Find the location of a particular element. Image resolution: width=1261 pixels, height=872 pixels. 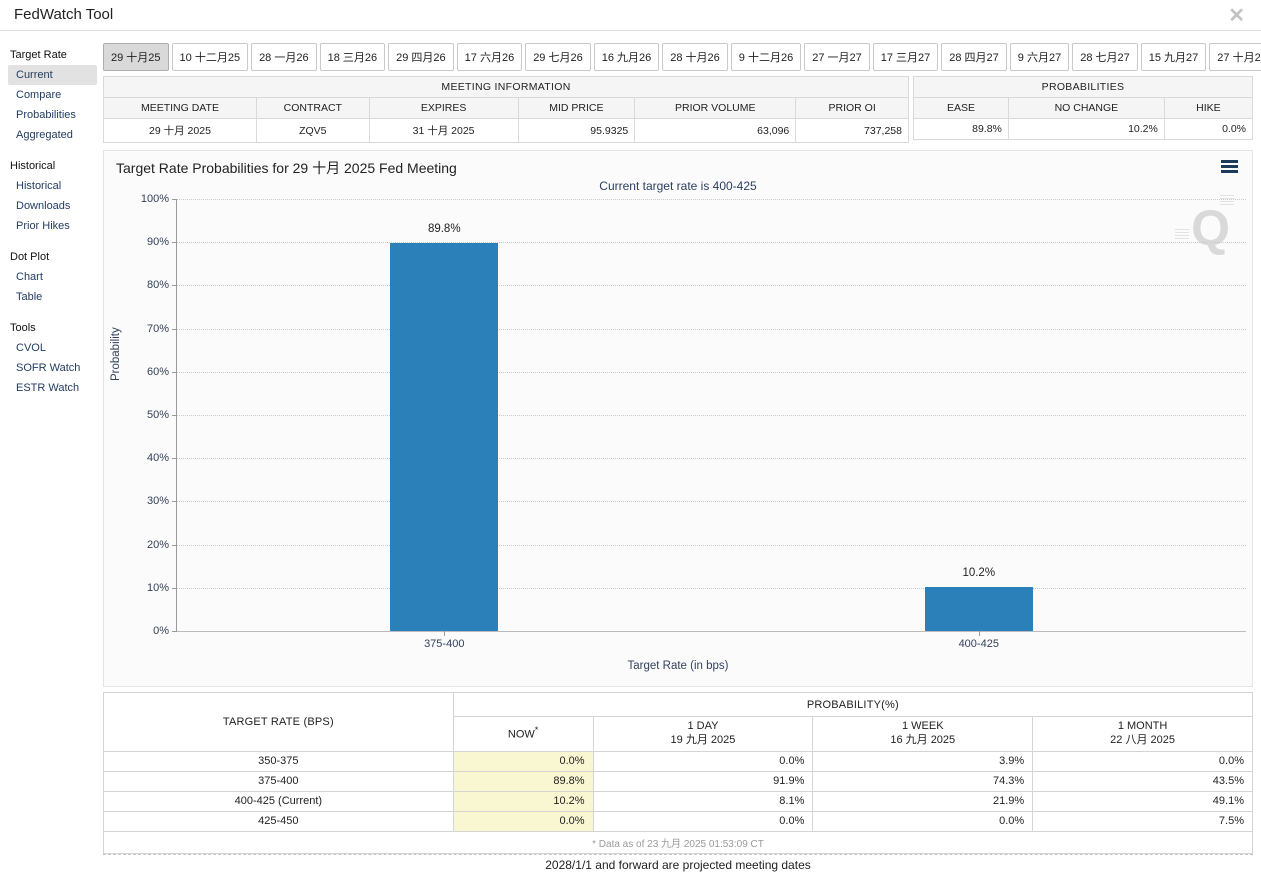

sidebar-item-probabilities: Probabilities is located at coordinates (52, 115).